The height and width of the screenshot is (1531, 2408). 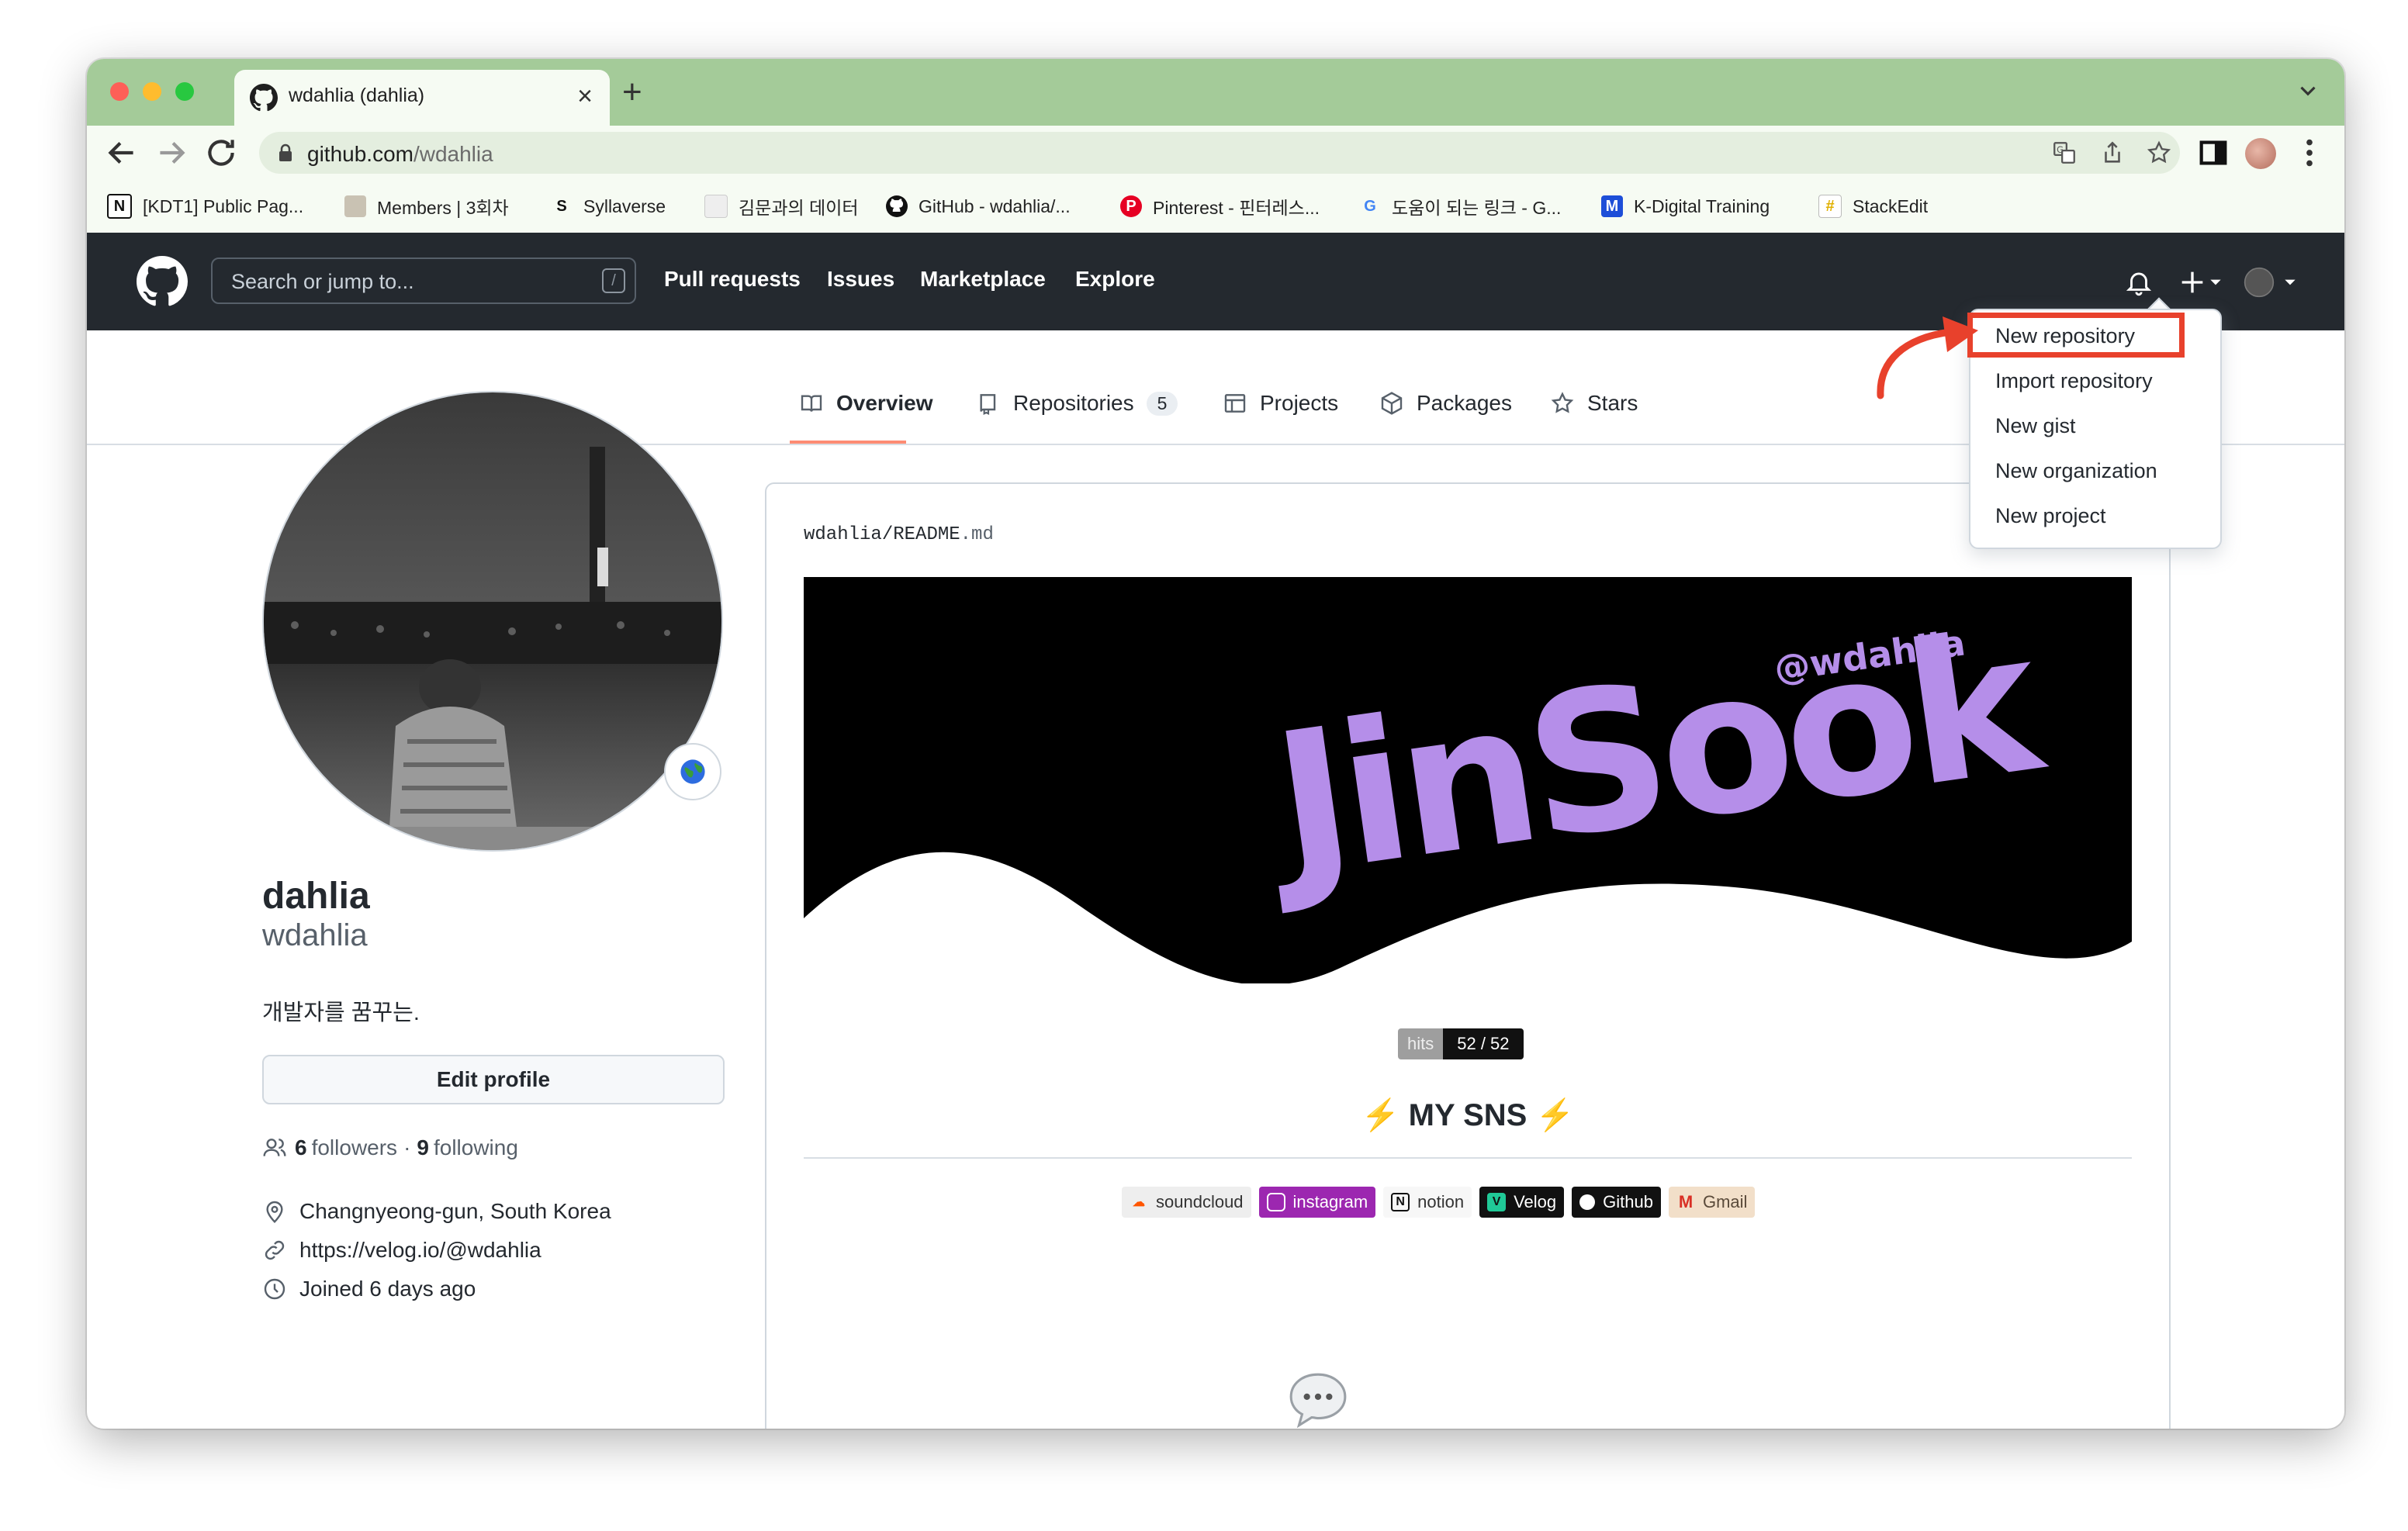 I want to click on tab-title: wdahlia (dahlia), so click(x=357, y=95).